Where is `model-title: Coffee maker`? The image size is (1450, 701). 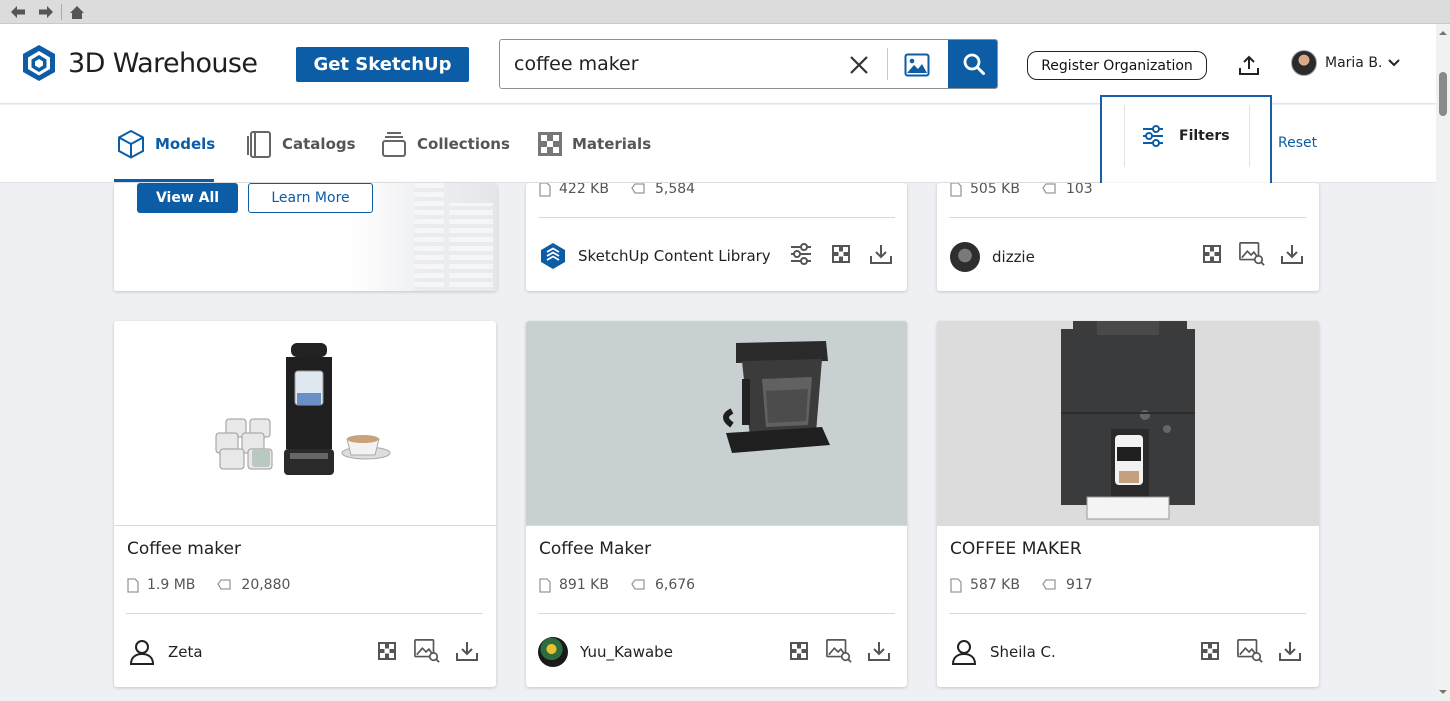 model-title: Coffee maker is located at coordinates (184, 549).